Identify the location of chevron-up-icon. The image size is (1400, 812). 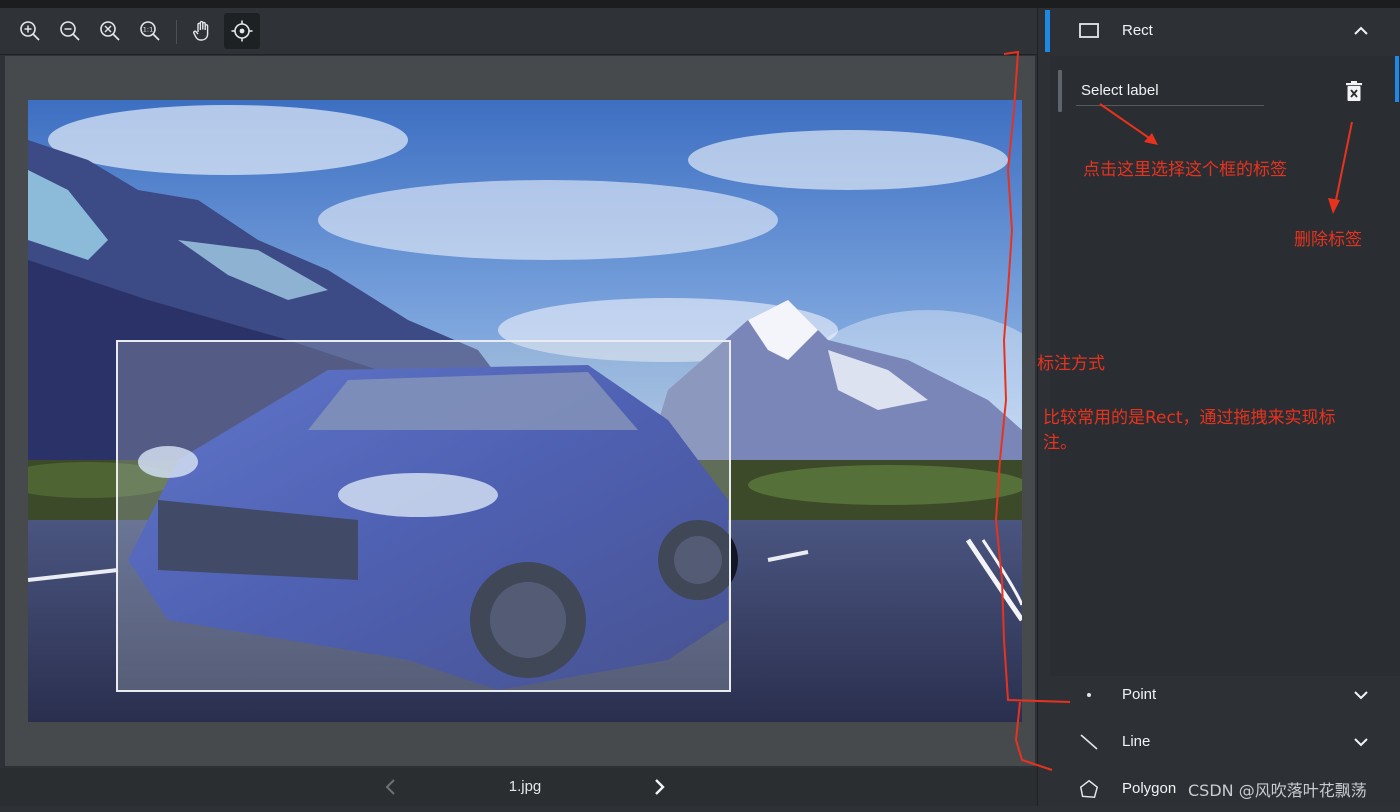
(1361, 31).